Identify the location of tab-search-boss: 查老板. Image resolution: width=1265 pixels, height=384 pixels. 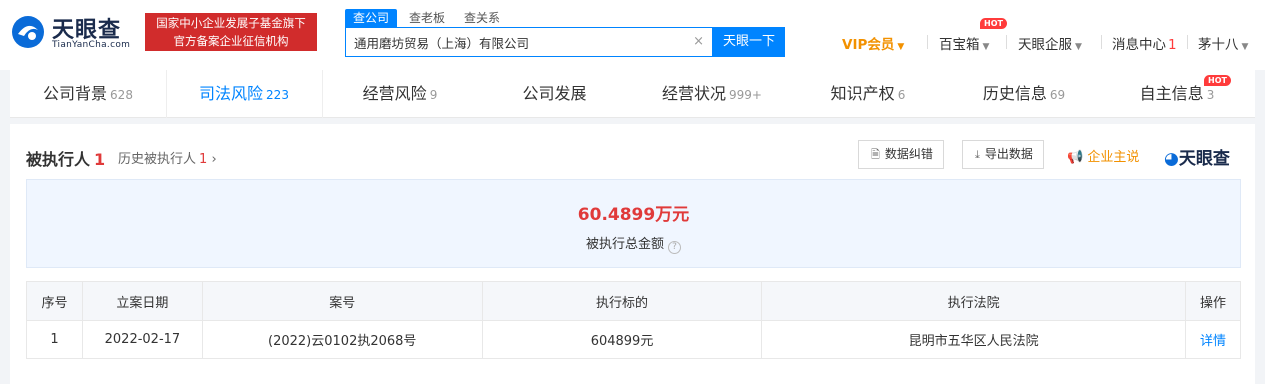
(427, 18).